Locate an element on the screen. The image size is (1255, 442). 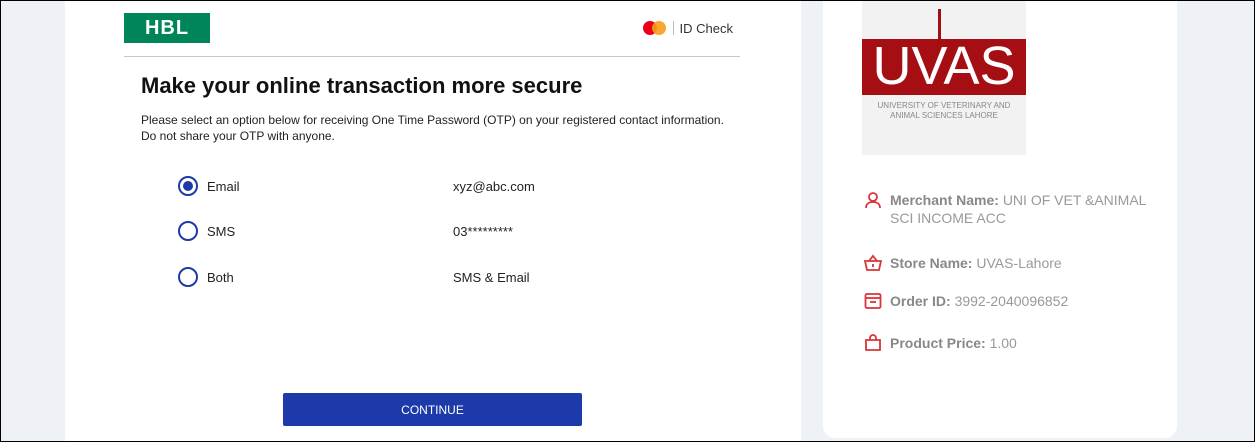
uvas-logo-text: UVAS is located at coordinates (944, 66).